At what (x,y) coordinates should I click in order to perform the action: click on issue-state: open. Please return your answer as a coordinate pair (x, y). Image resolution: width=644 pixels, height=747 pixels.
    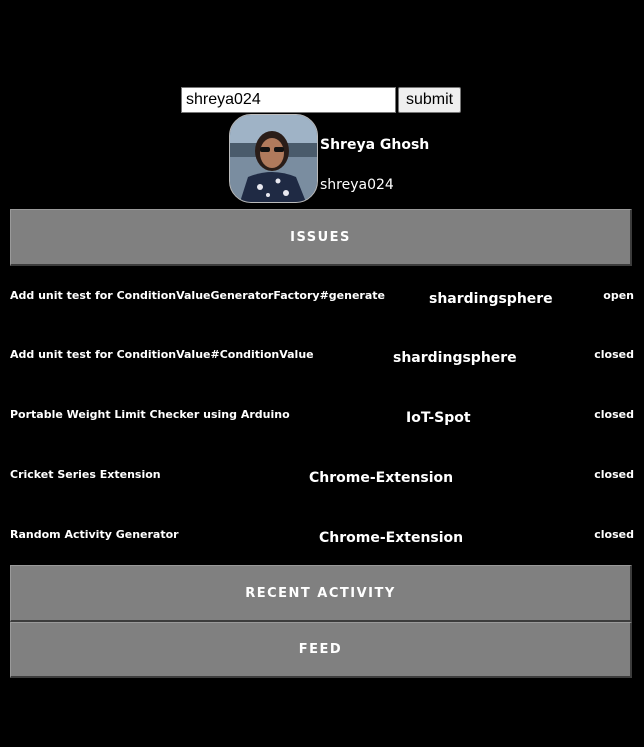
    Looking at the image, I should click on (618, 295).